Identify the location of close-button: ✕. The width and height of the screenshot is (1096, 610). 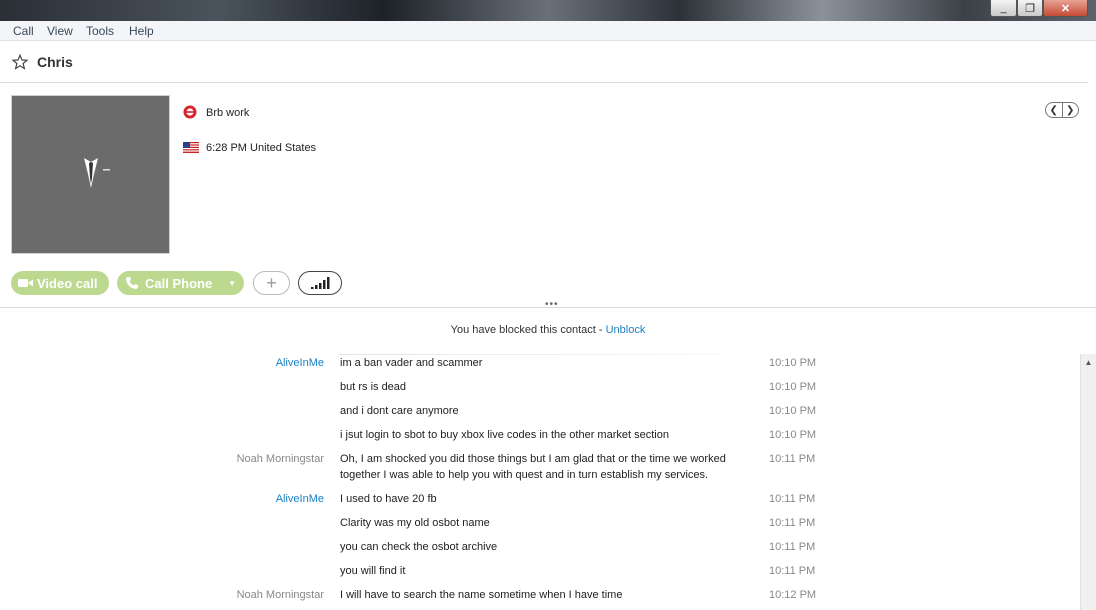
(1065, 8).